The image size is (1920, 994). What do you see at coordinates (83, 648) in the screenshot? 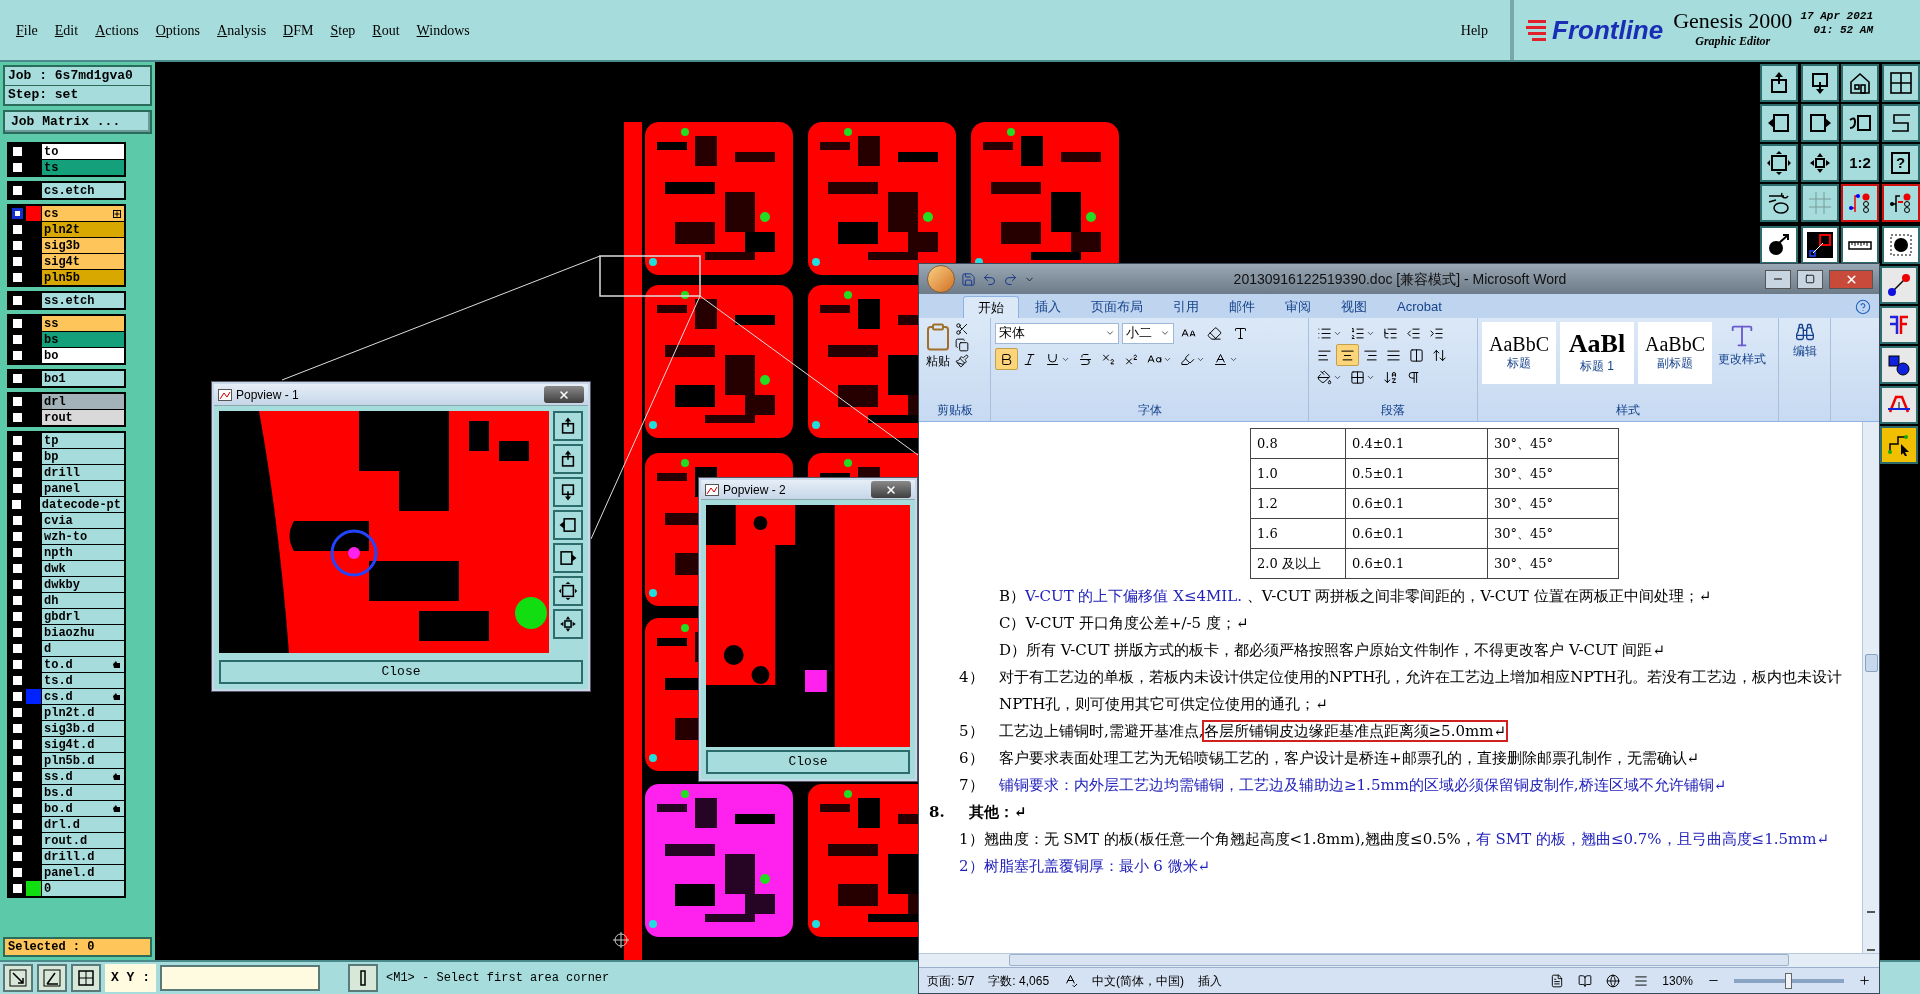
I see `layer-name: d` at bounding box center [83, 648].